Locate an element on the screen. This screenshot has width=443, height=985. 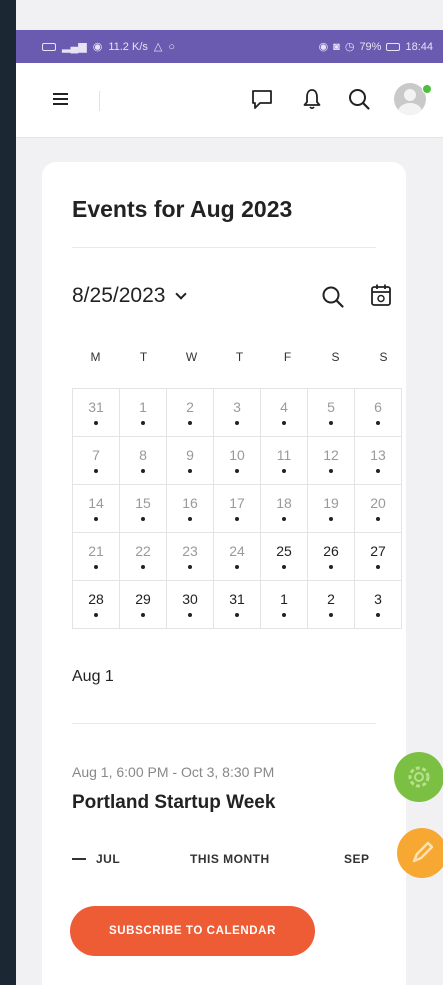
calendar-day: 6 is located at coordinates (378, 413).